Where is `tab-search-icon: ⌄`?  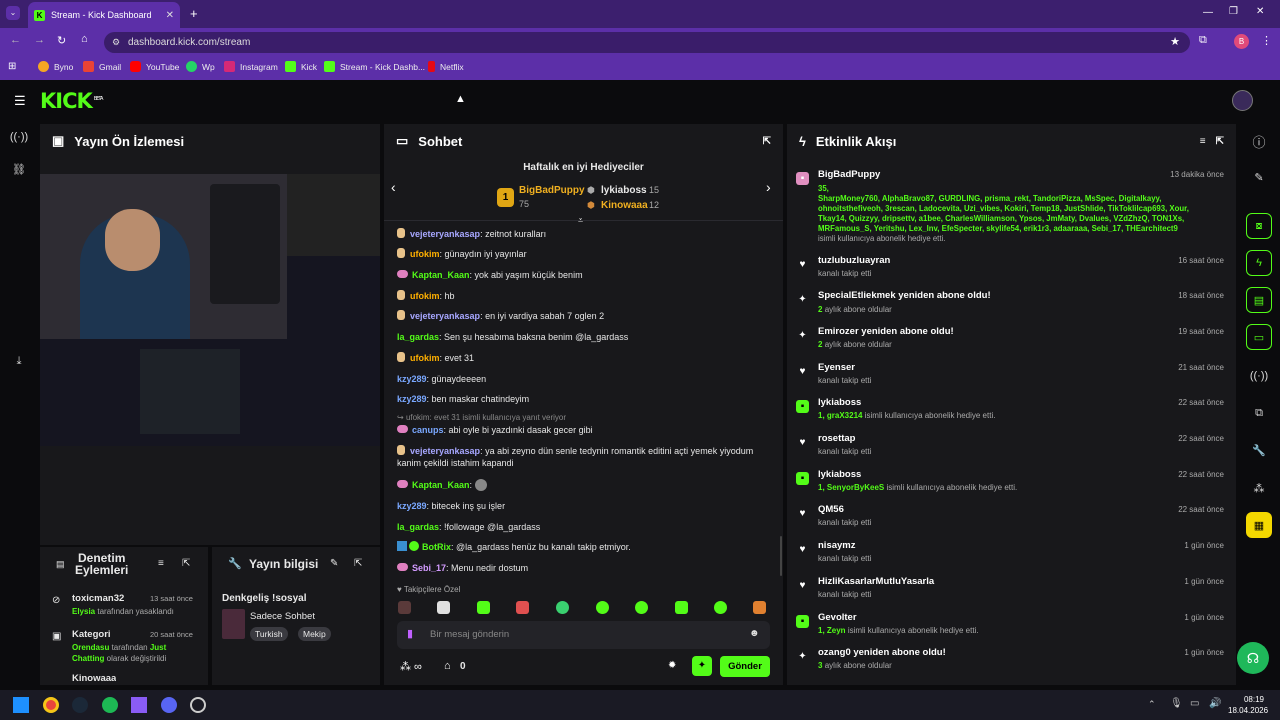
tab-search-icon: ⌄ is located at coordinates (13, 13).